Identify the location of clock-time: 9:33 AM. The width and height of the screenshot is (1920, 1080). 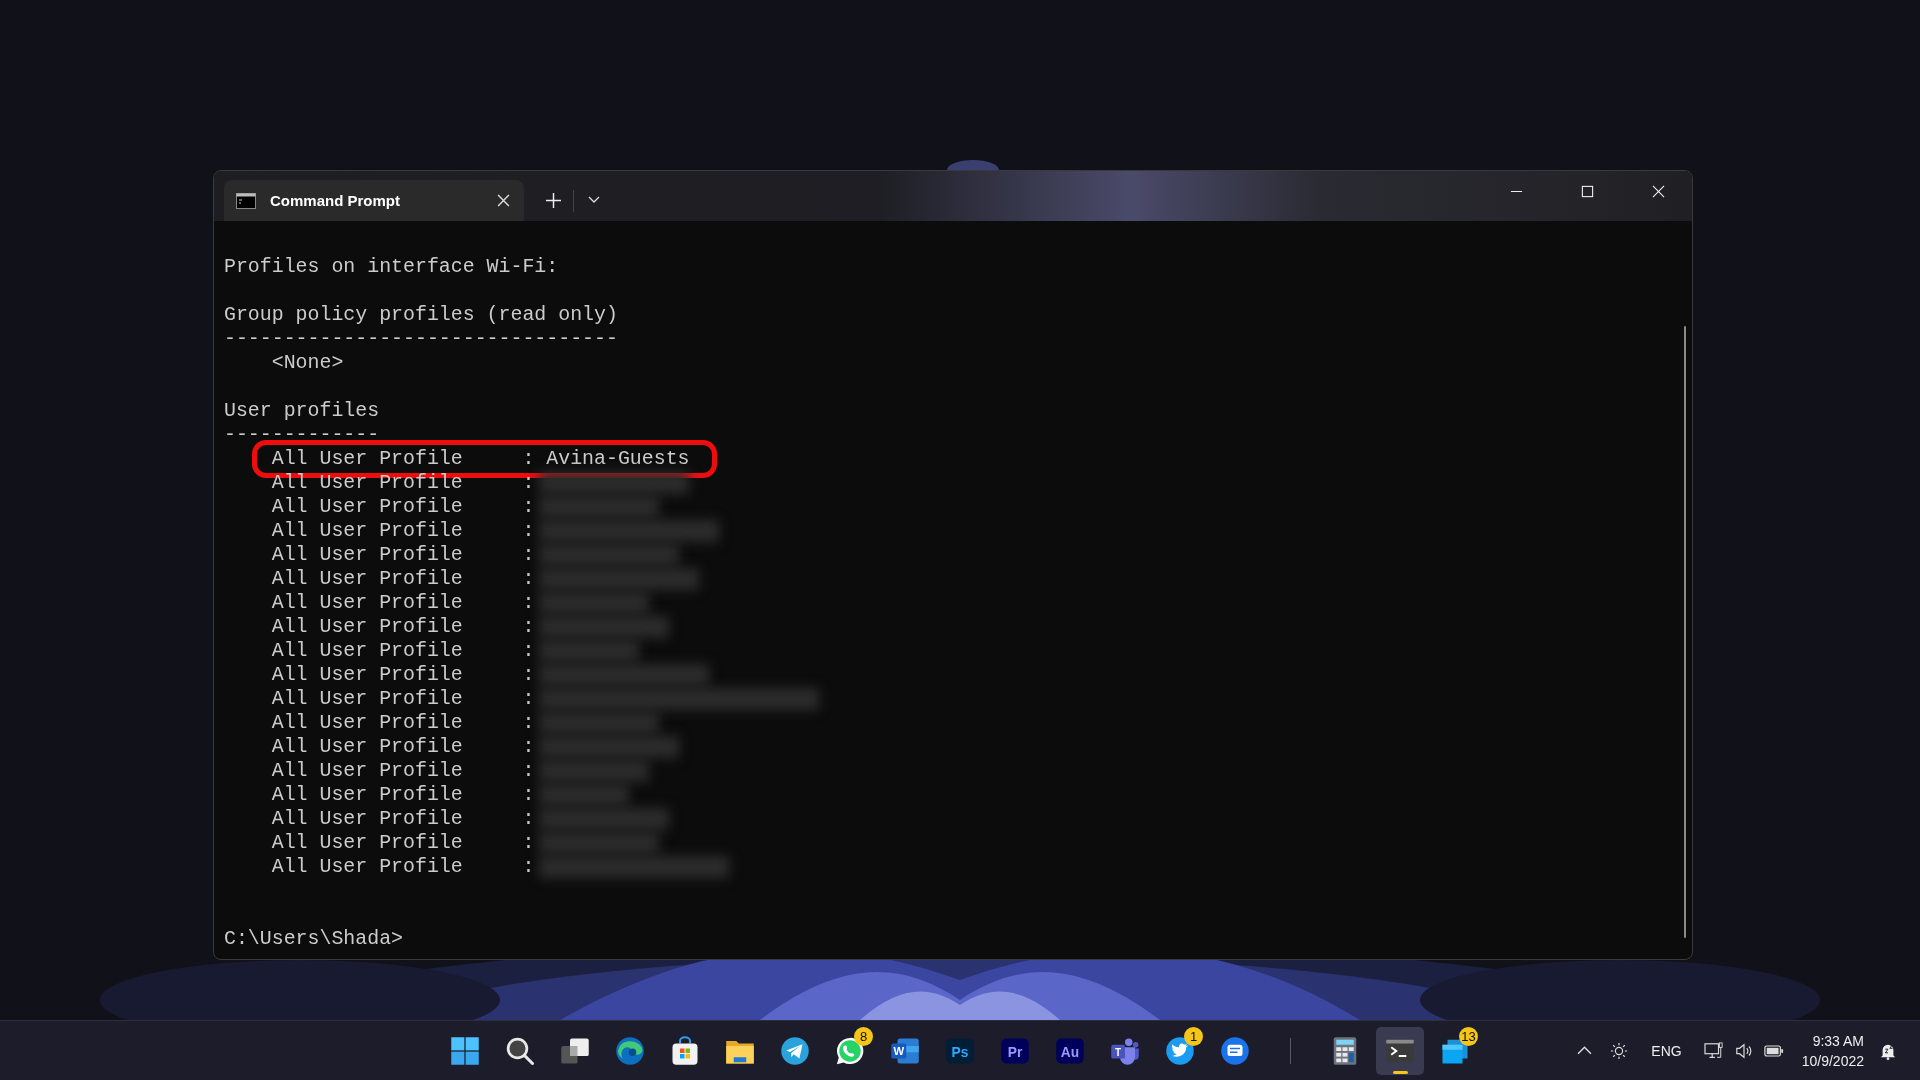
(1838, 1040).